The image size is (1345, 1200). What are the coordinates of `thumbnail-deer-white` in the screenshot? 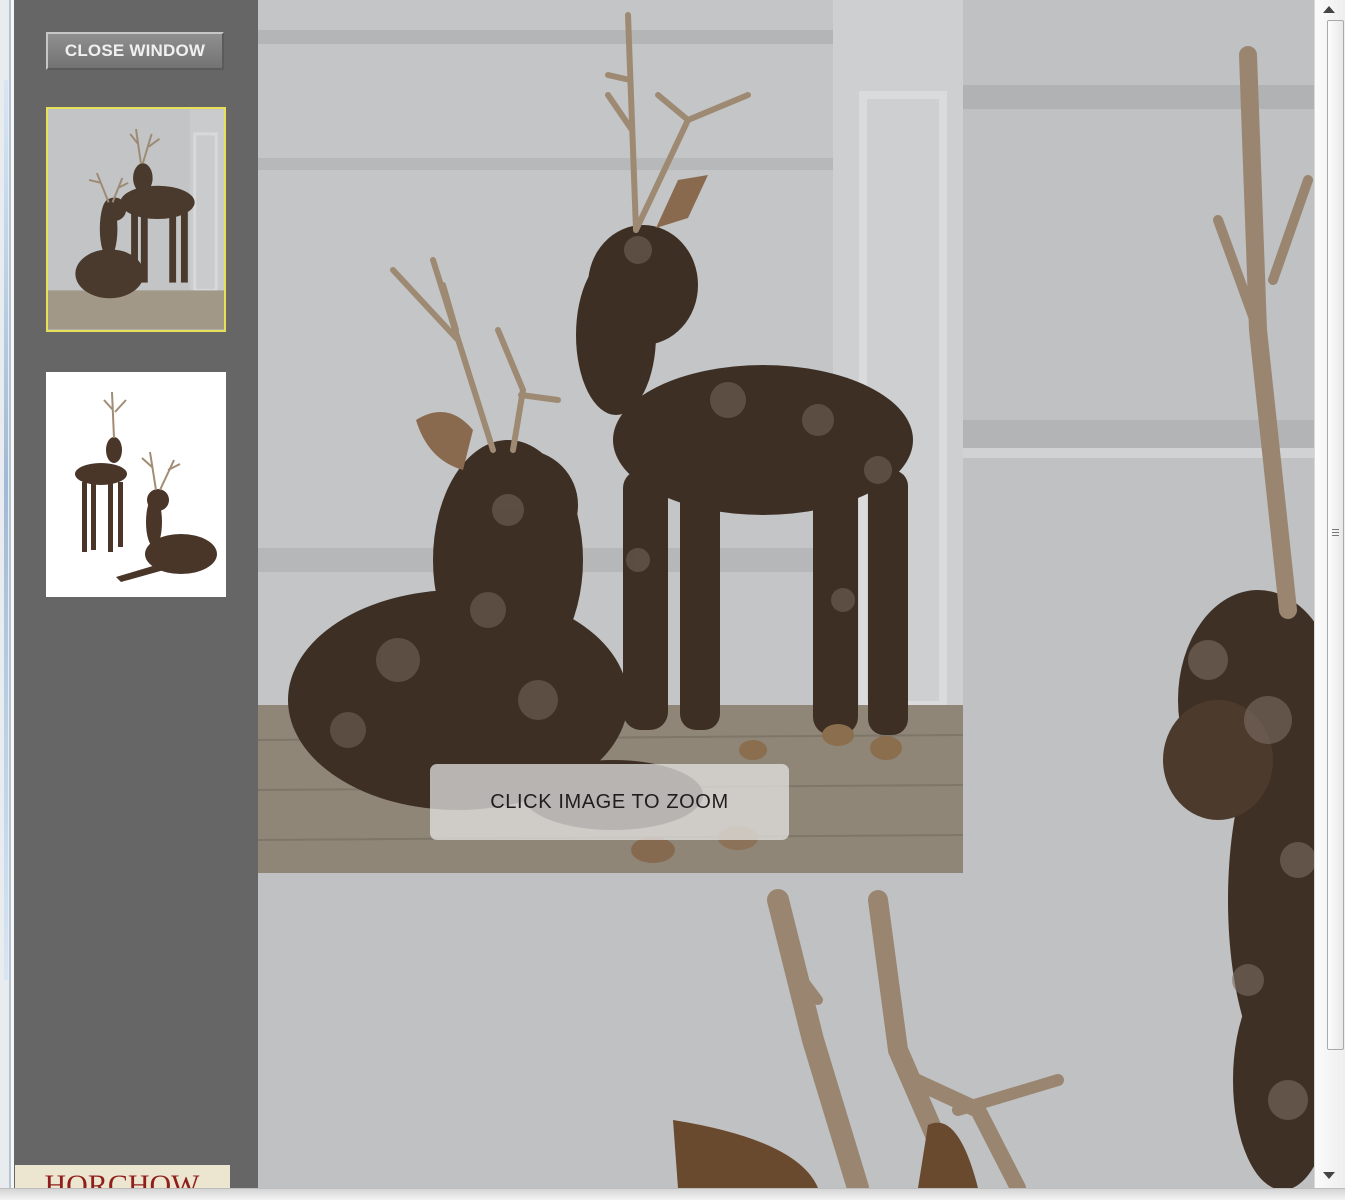 It's located at (136, 484).